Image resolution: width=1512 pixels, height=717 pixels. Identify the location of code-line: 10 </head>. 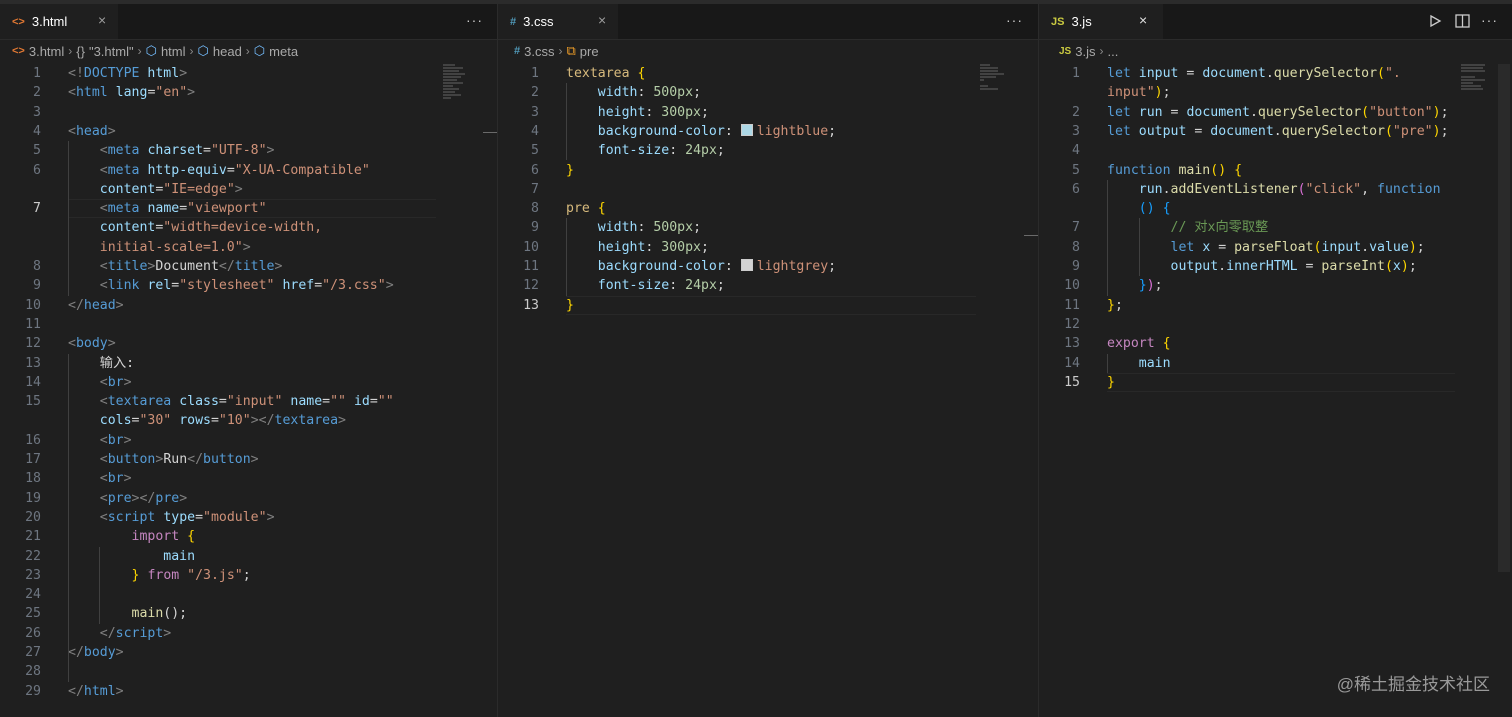
(248, 305).